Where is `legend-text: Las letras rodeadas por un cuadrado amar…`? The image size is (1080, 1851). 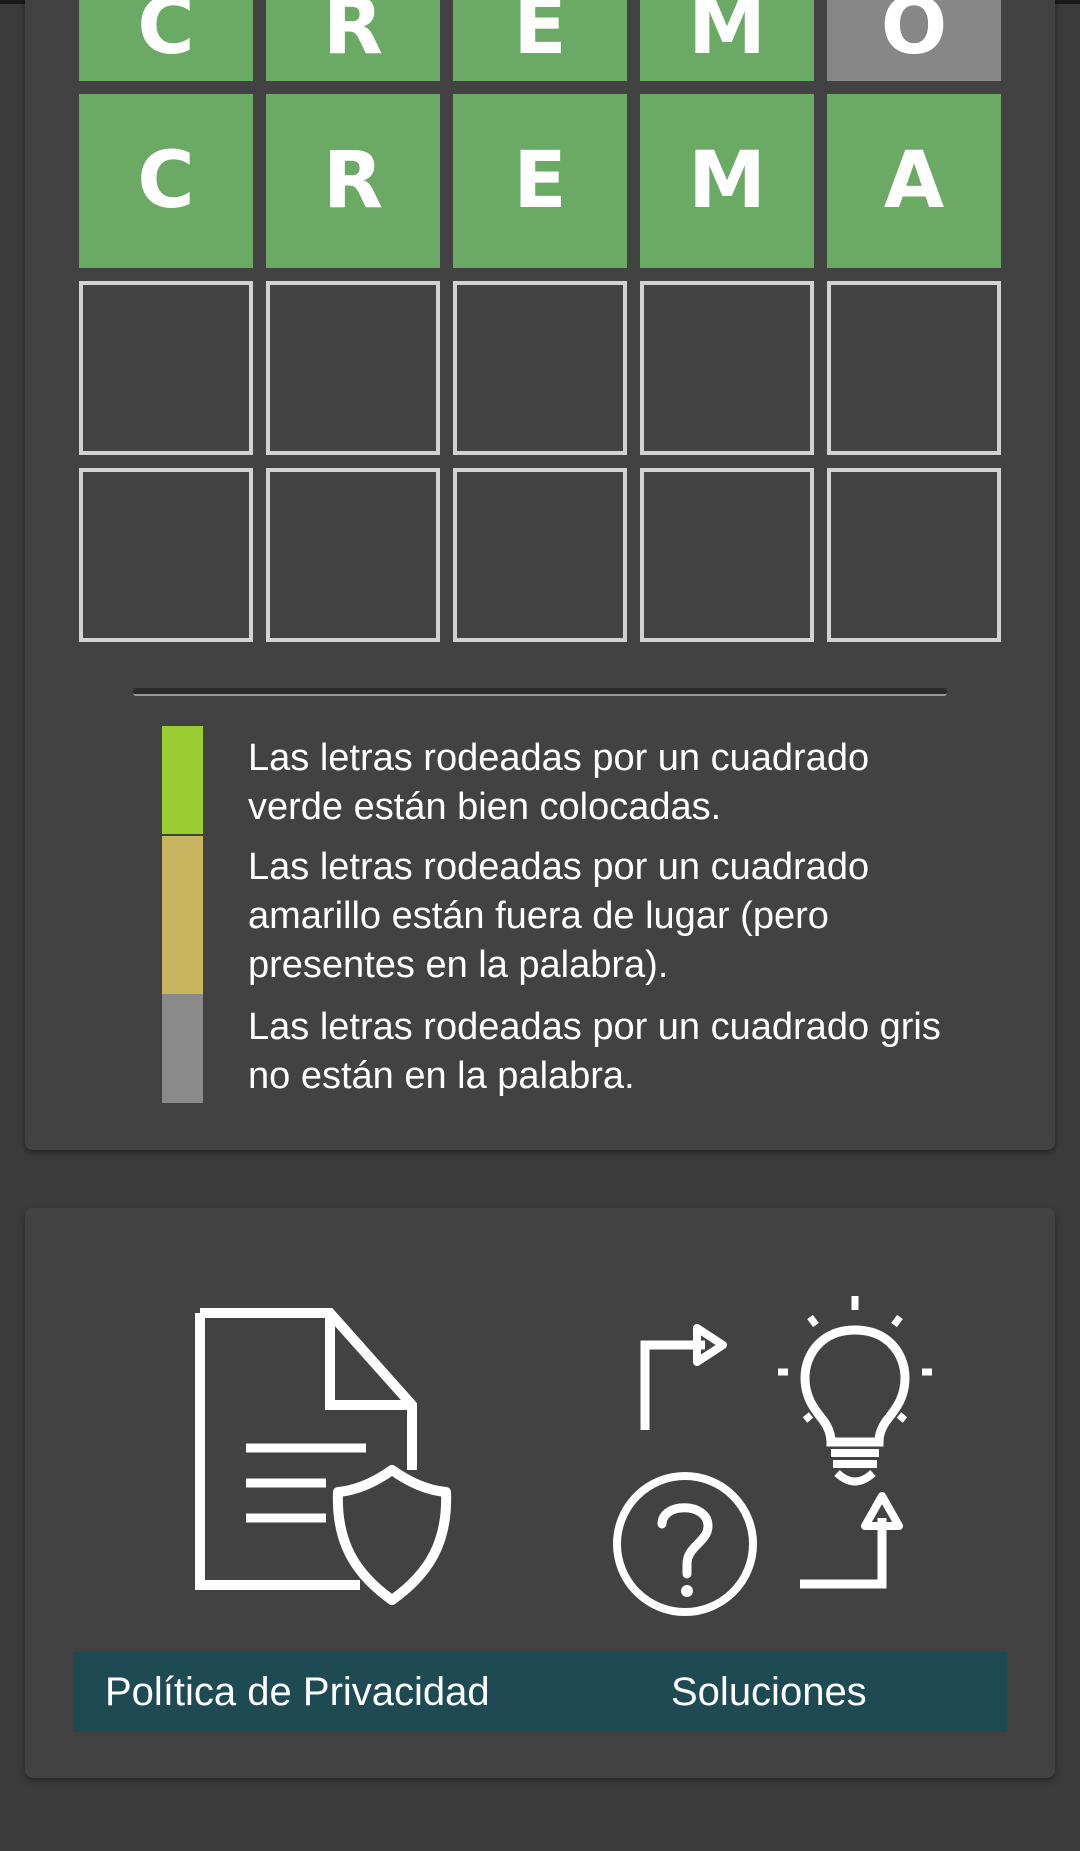 legend-text: Las letras rodeadas por un cuadrado amar… is located at coordinates (559, 916).